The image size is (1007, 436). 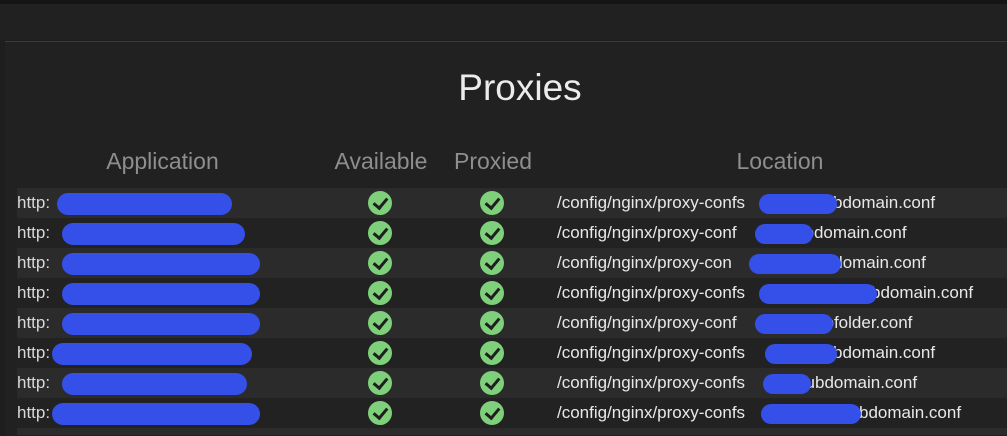 I want to click on location-path: /config/nginx/proxy-con subdomain.conf, so click(x=741, y=262).